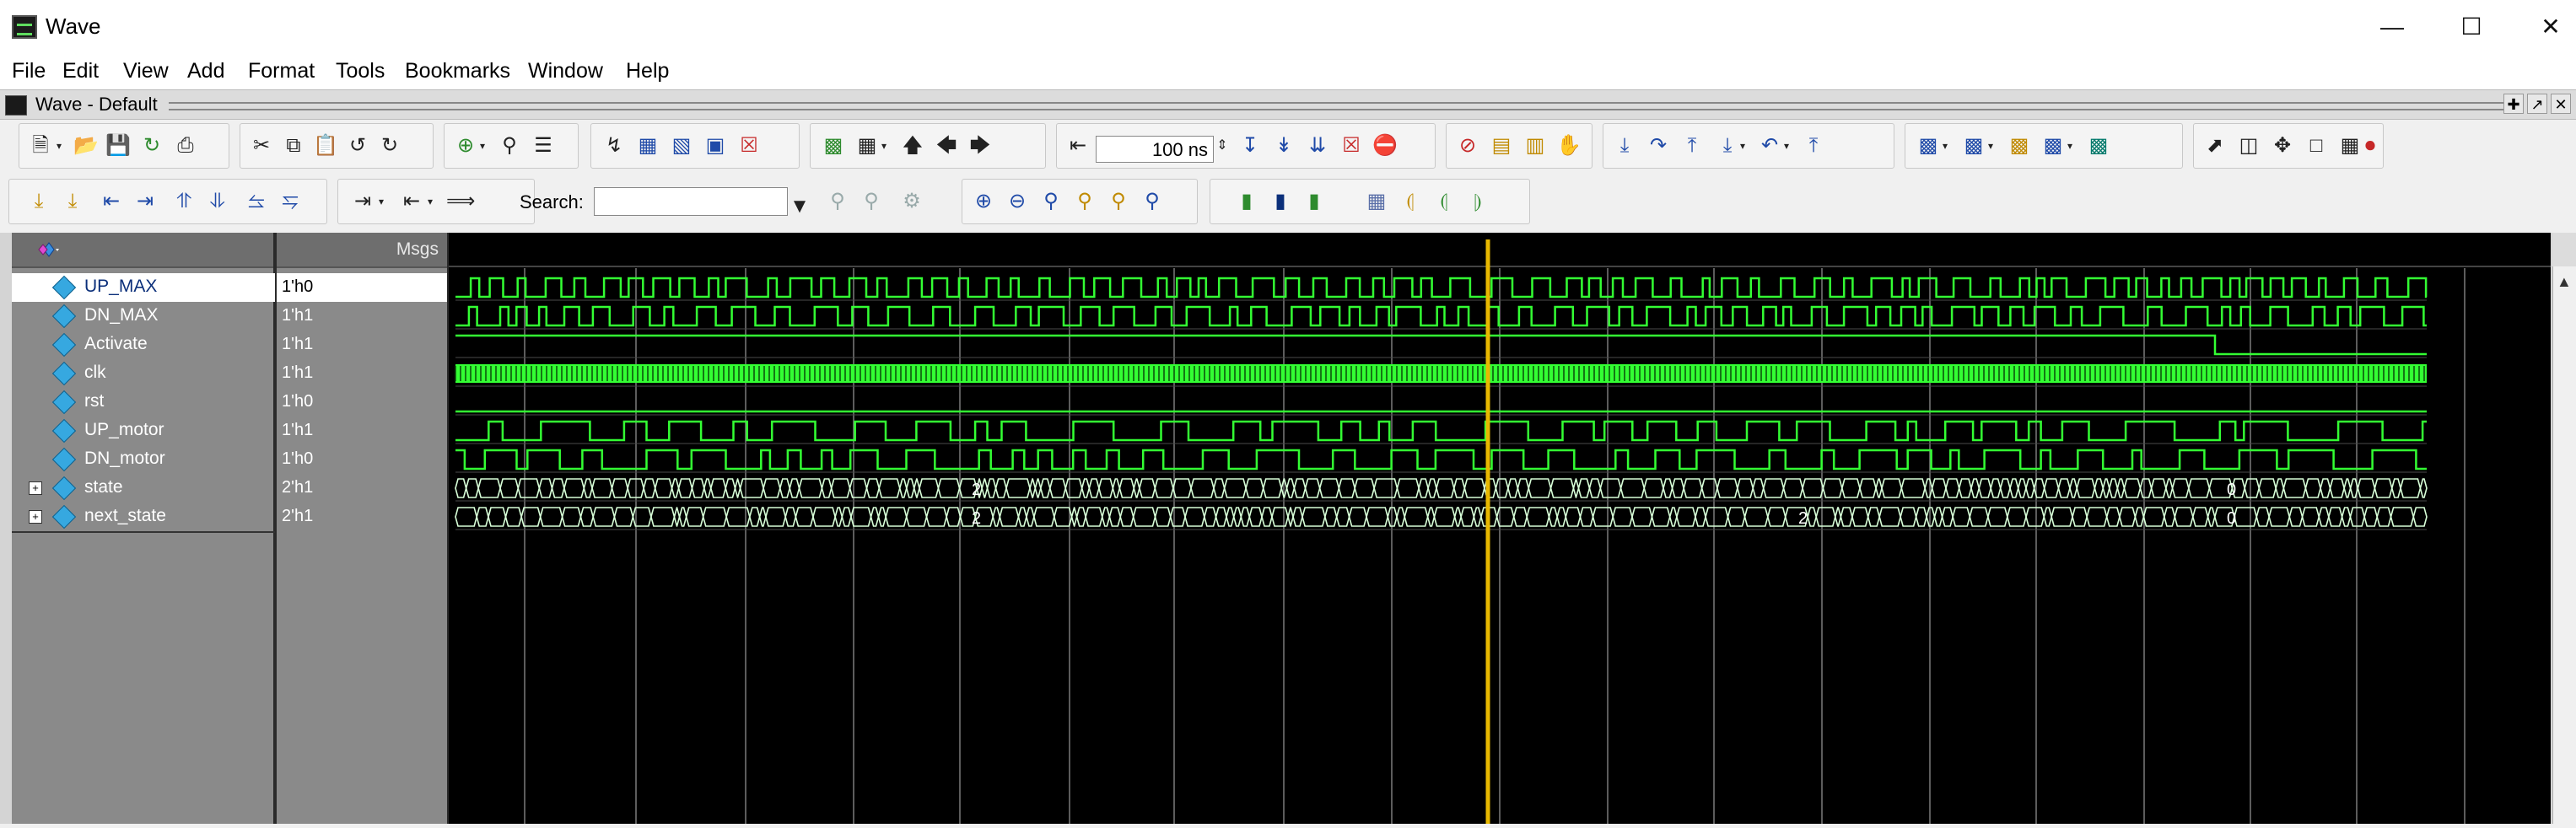  What do you see at coordinates (217, 201) in the screenshot?
I see `next-transition-icon: ⥥` at bounding box center [217, 201].